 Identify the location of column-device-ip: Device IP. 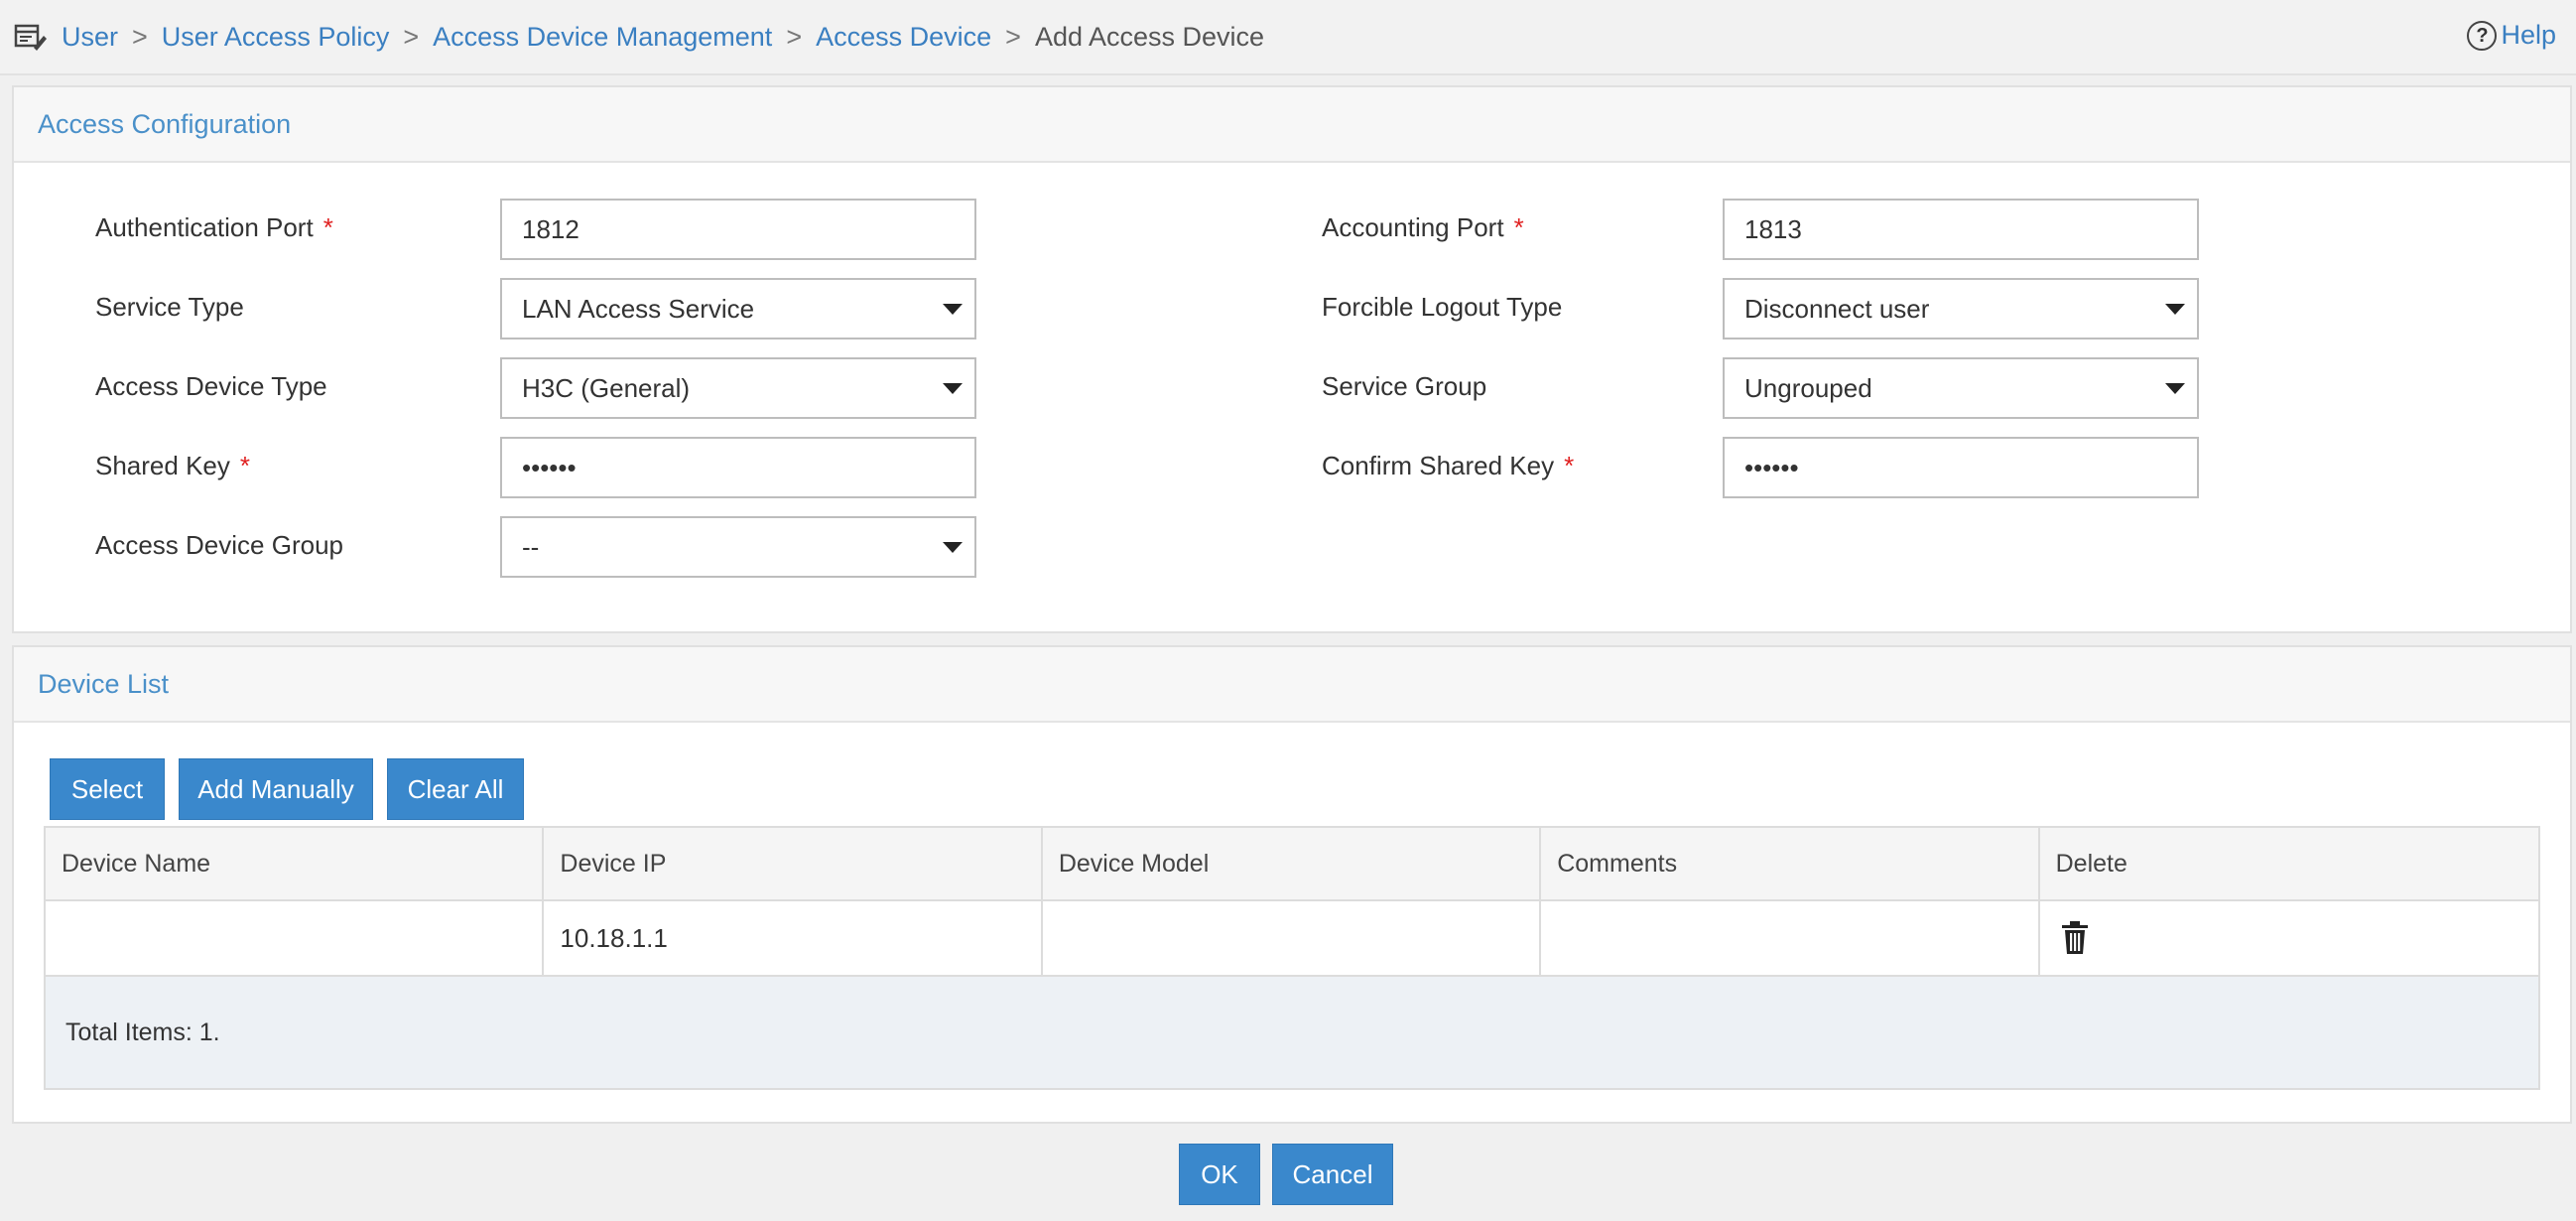
(794, 863).